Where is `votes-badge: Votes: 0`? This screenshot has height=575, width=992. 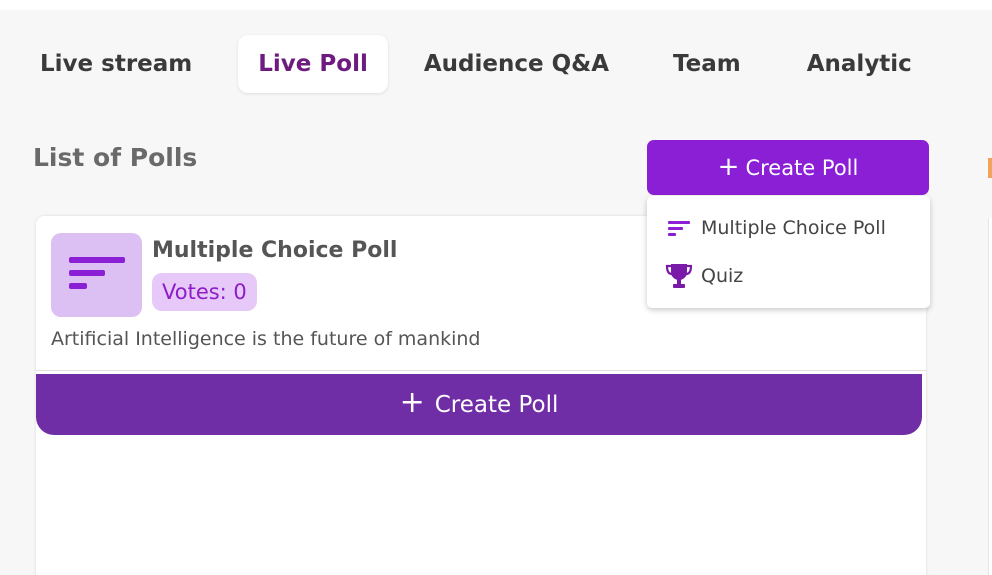 votes-badge: Votes: 0 is located at coordinates (204, 292).